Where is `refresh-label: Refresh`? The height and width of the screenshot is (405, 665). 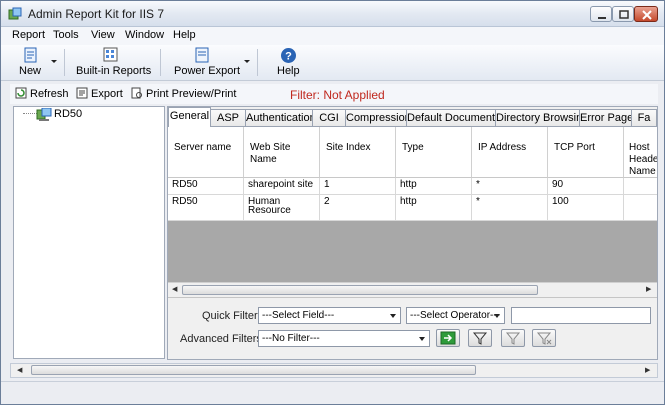 refresh-label: Refresh is located at coordinates (49, 94).